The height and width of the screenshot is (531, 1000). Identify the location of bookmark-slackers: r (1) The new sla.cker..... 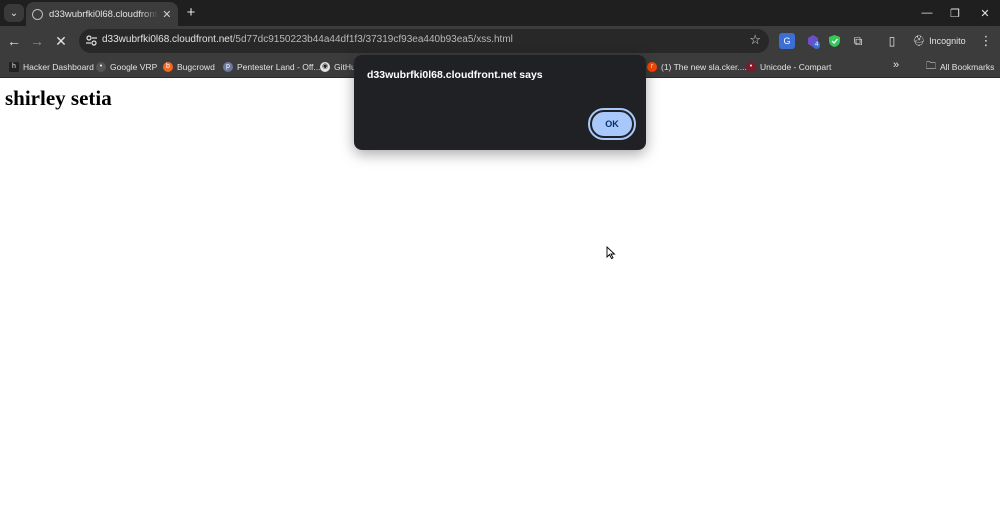
(697, 67).